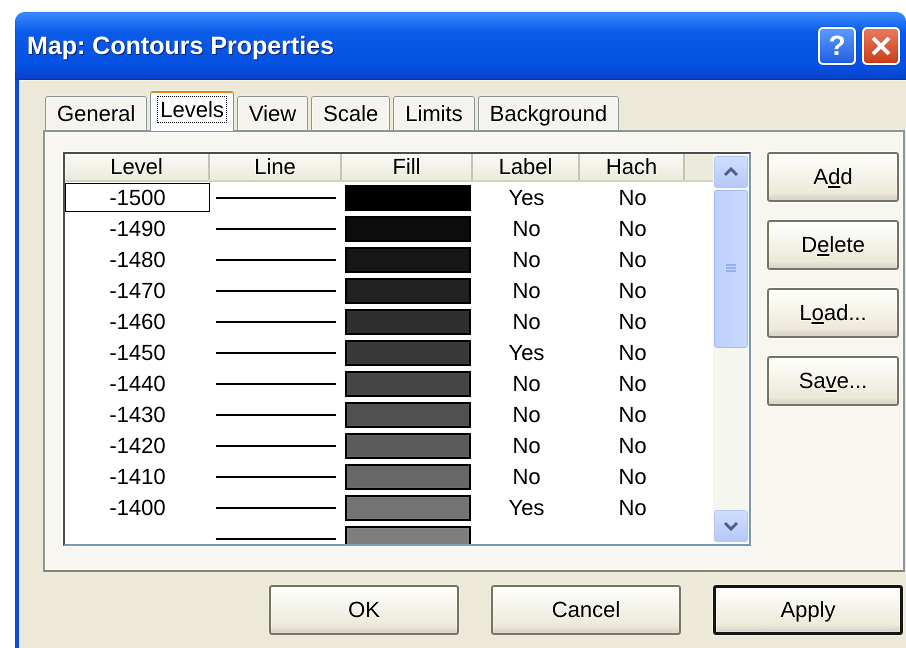 This screenshot has height=648, width=906. What do you see at coordinates (731, 526) in the screenshot?
I see `scroll-down-icon` at bounding box center [731, 526].